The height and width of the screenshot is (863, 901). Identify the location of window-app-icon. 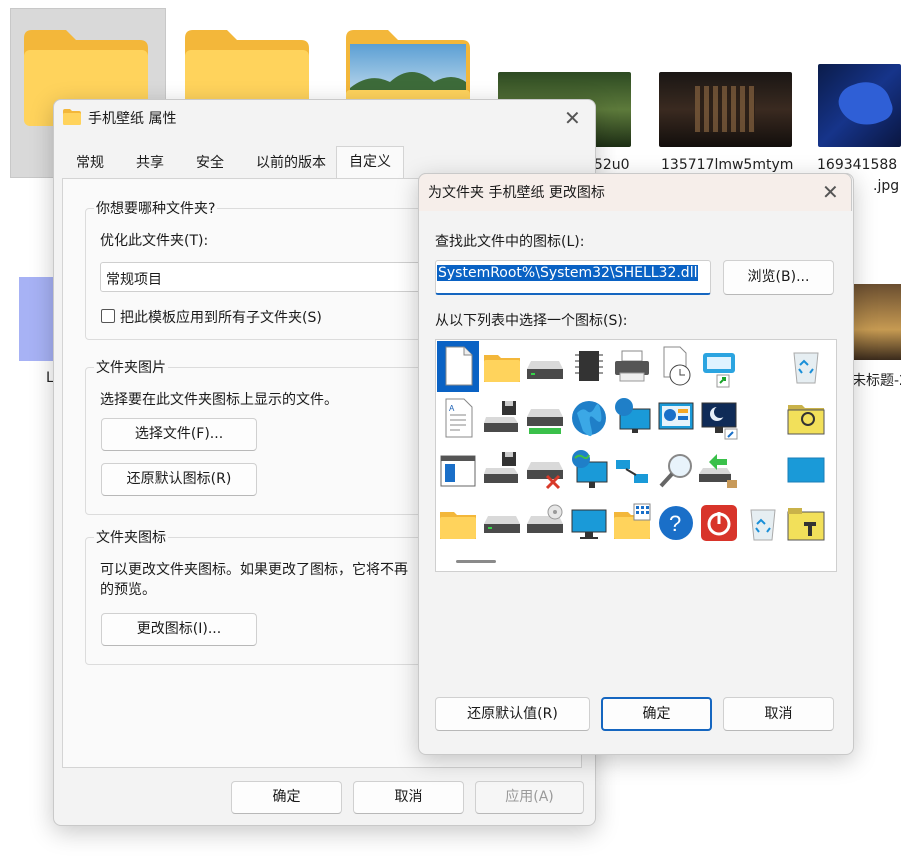
(458, 471).